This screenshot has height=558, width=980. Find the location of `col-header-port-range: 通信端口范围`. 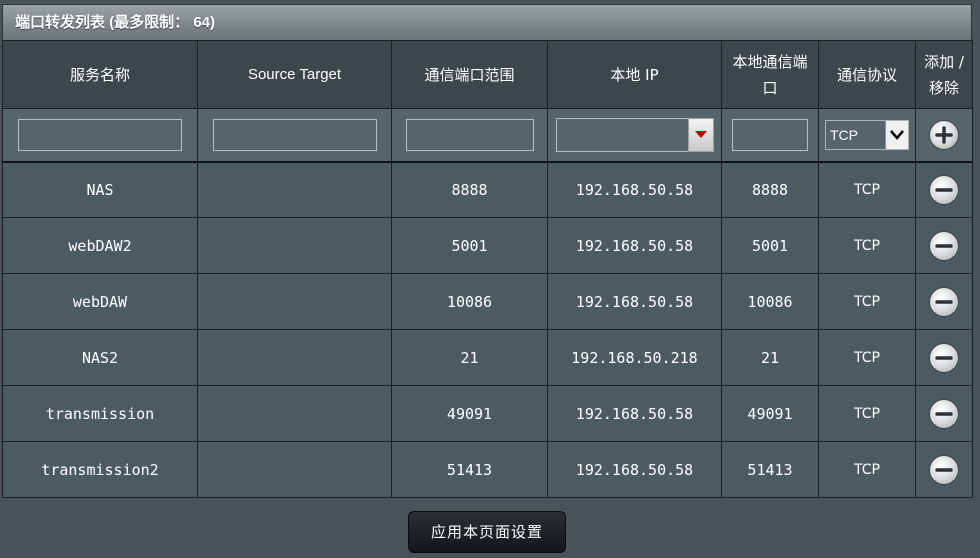

col-header-port-range: 通信端口范围 is located at coordinates (469, 74).